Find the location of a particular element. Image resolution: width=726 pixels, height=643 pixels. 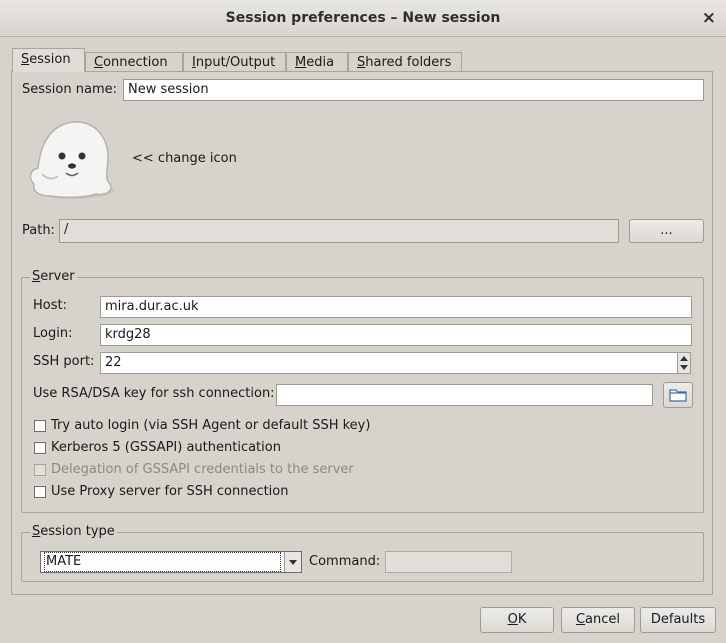

tab-media-label: edia is located at coordinates (320, 62).